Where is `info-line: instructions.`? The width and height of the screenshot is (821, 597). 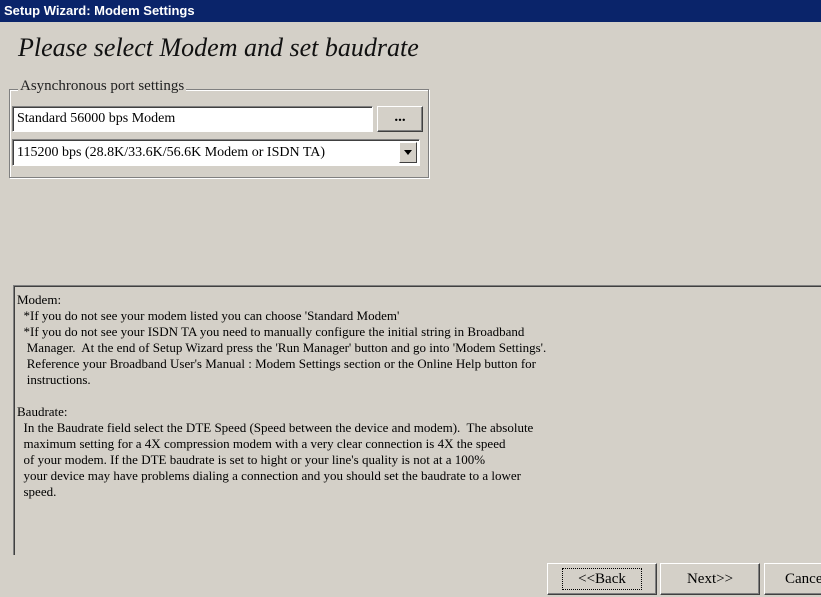
info-line: instructions. is located at coordinates (54, 379).